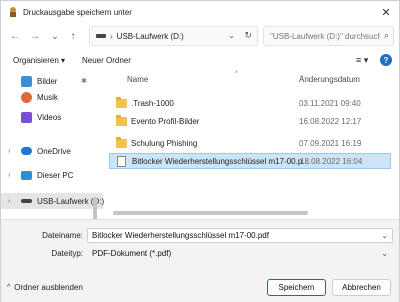 This screenshot has width=400, height=302. What do you see at coordinates (47, 97) in the screenshot?
I see `nav-item-label: Musik` at bounding box center [47, 97].